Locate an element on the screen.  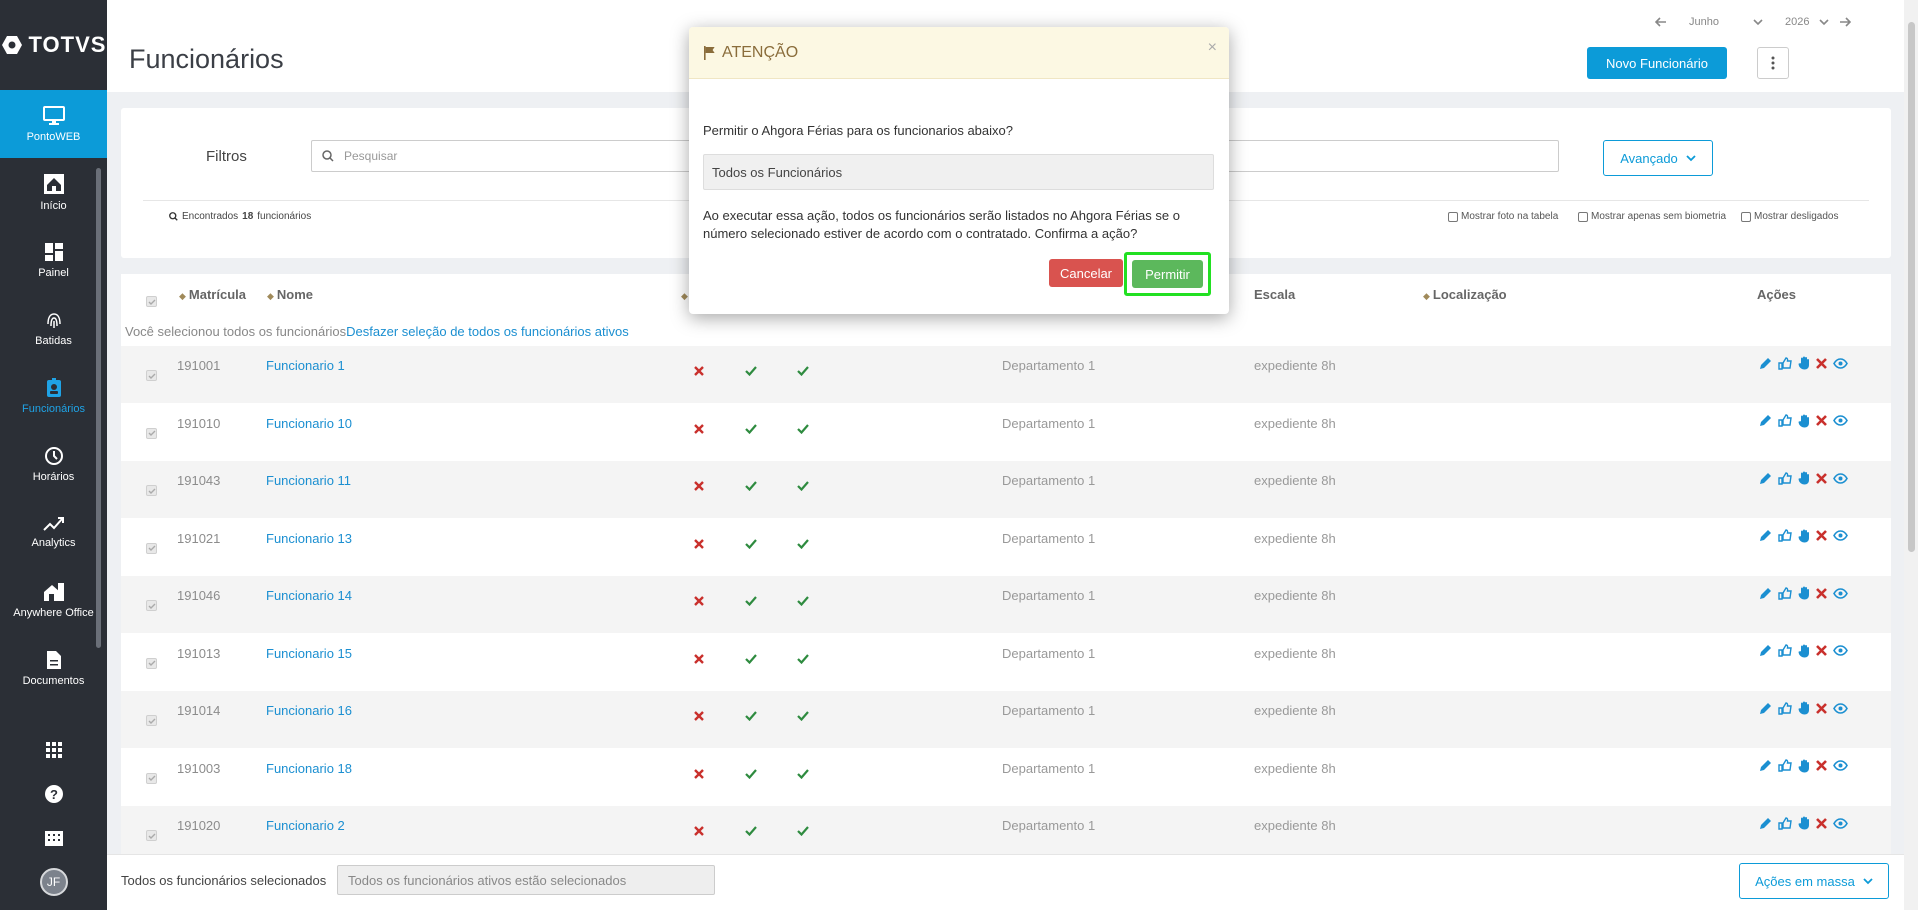
flag-icon is located at coordinates (709, 52).